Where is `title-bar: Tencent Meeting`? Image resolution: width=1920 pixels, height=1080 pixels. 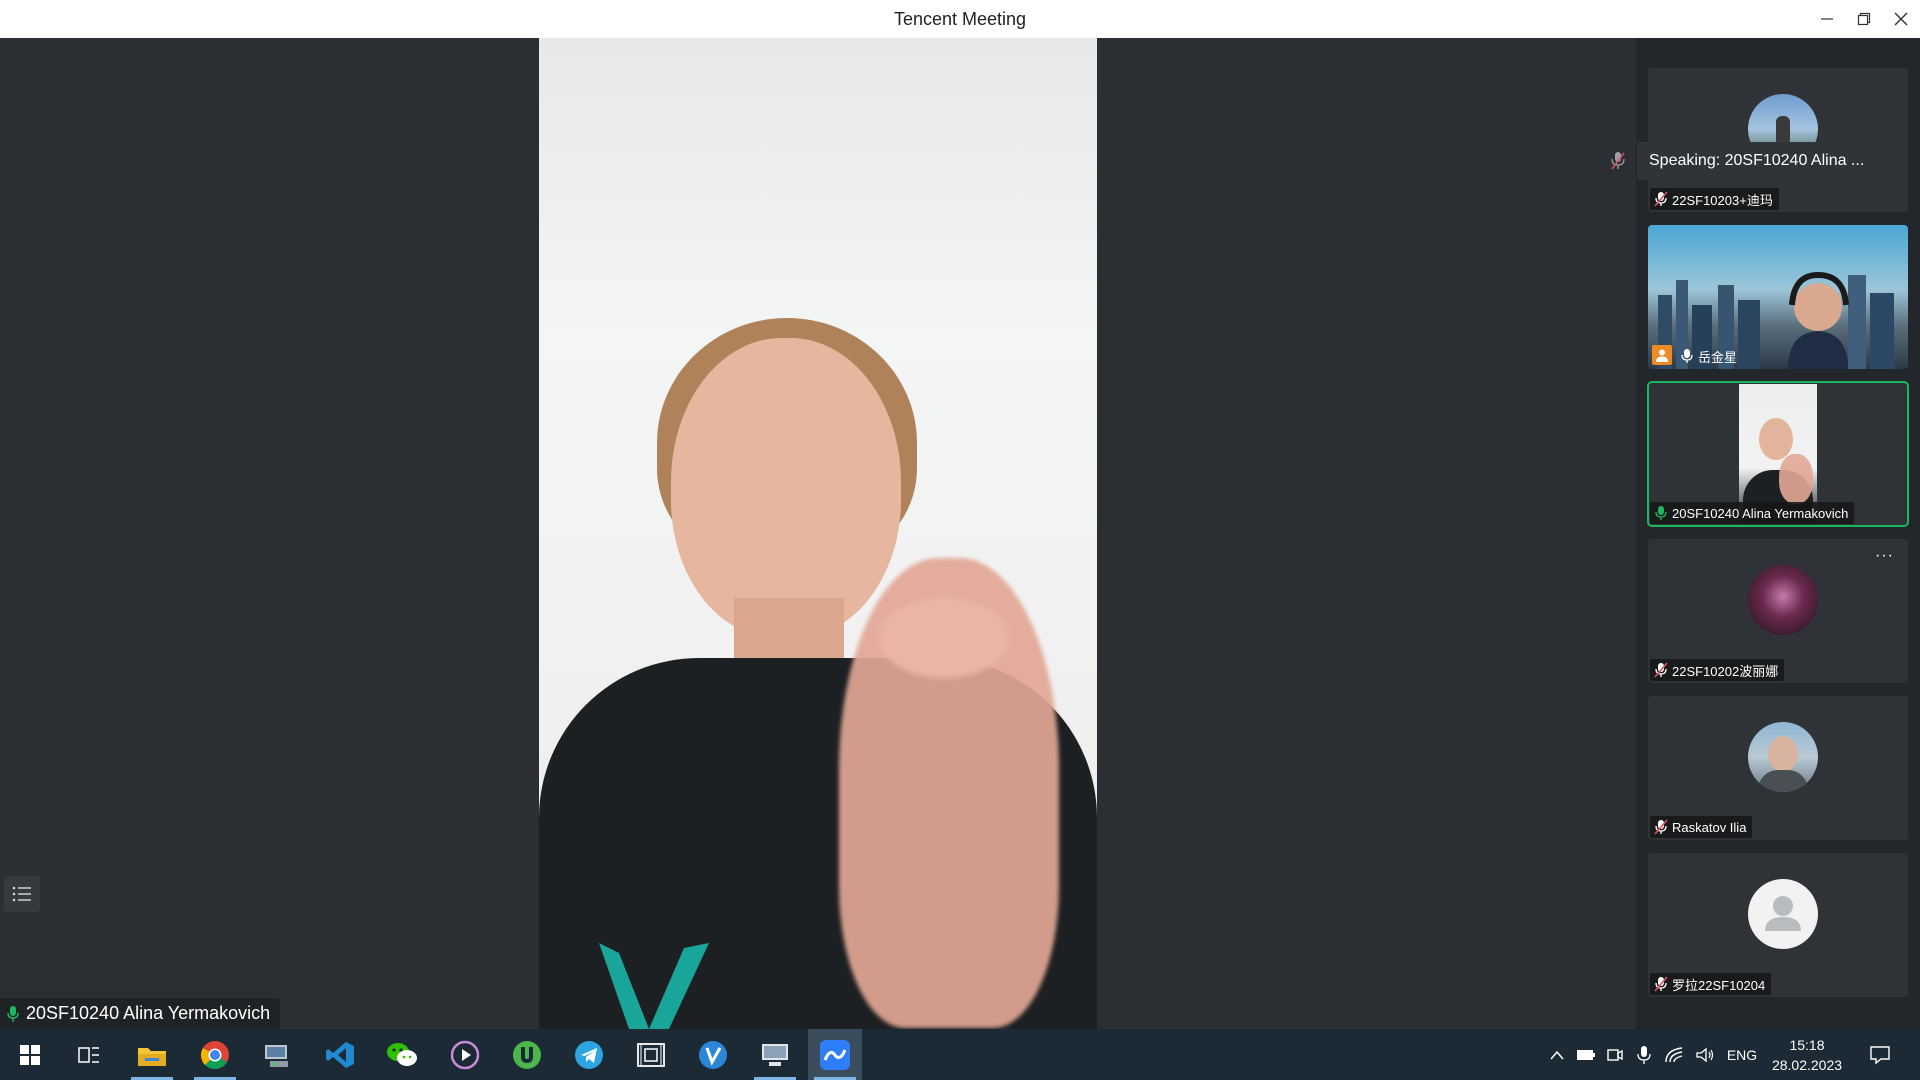 title-bar: Tencent Meeting is located at coordinates (960, 19).